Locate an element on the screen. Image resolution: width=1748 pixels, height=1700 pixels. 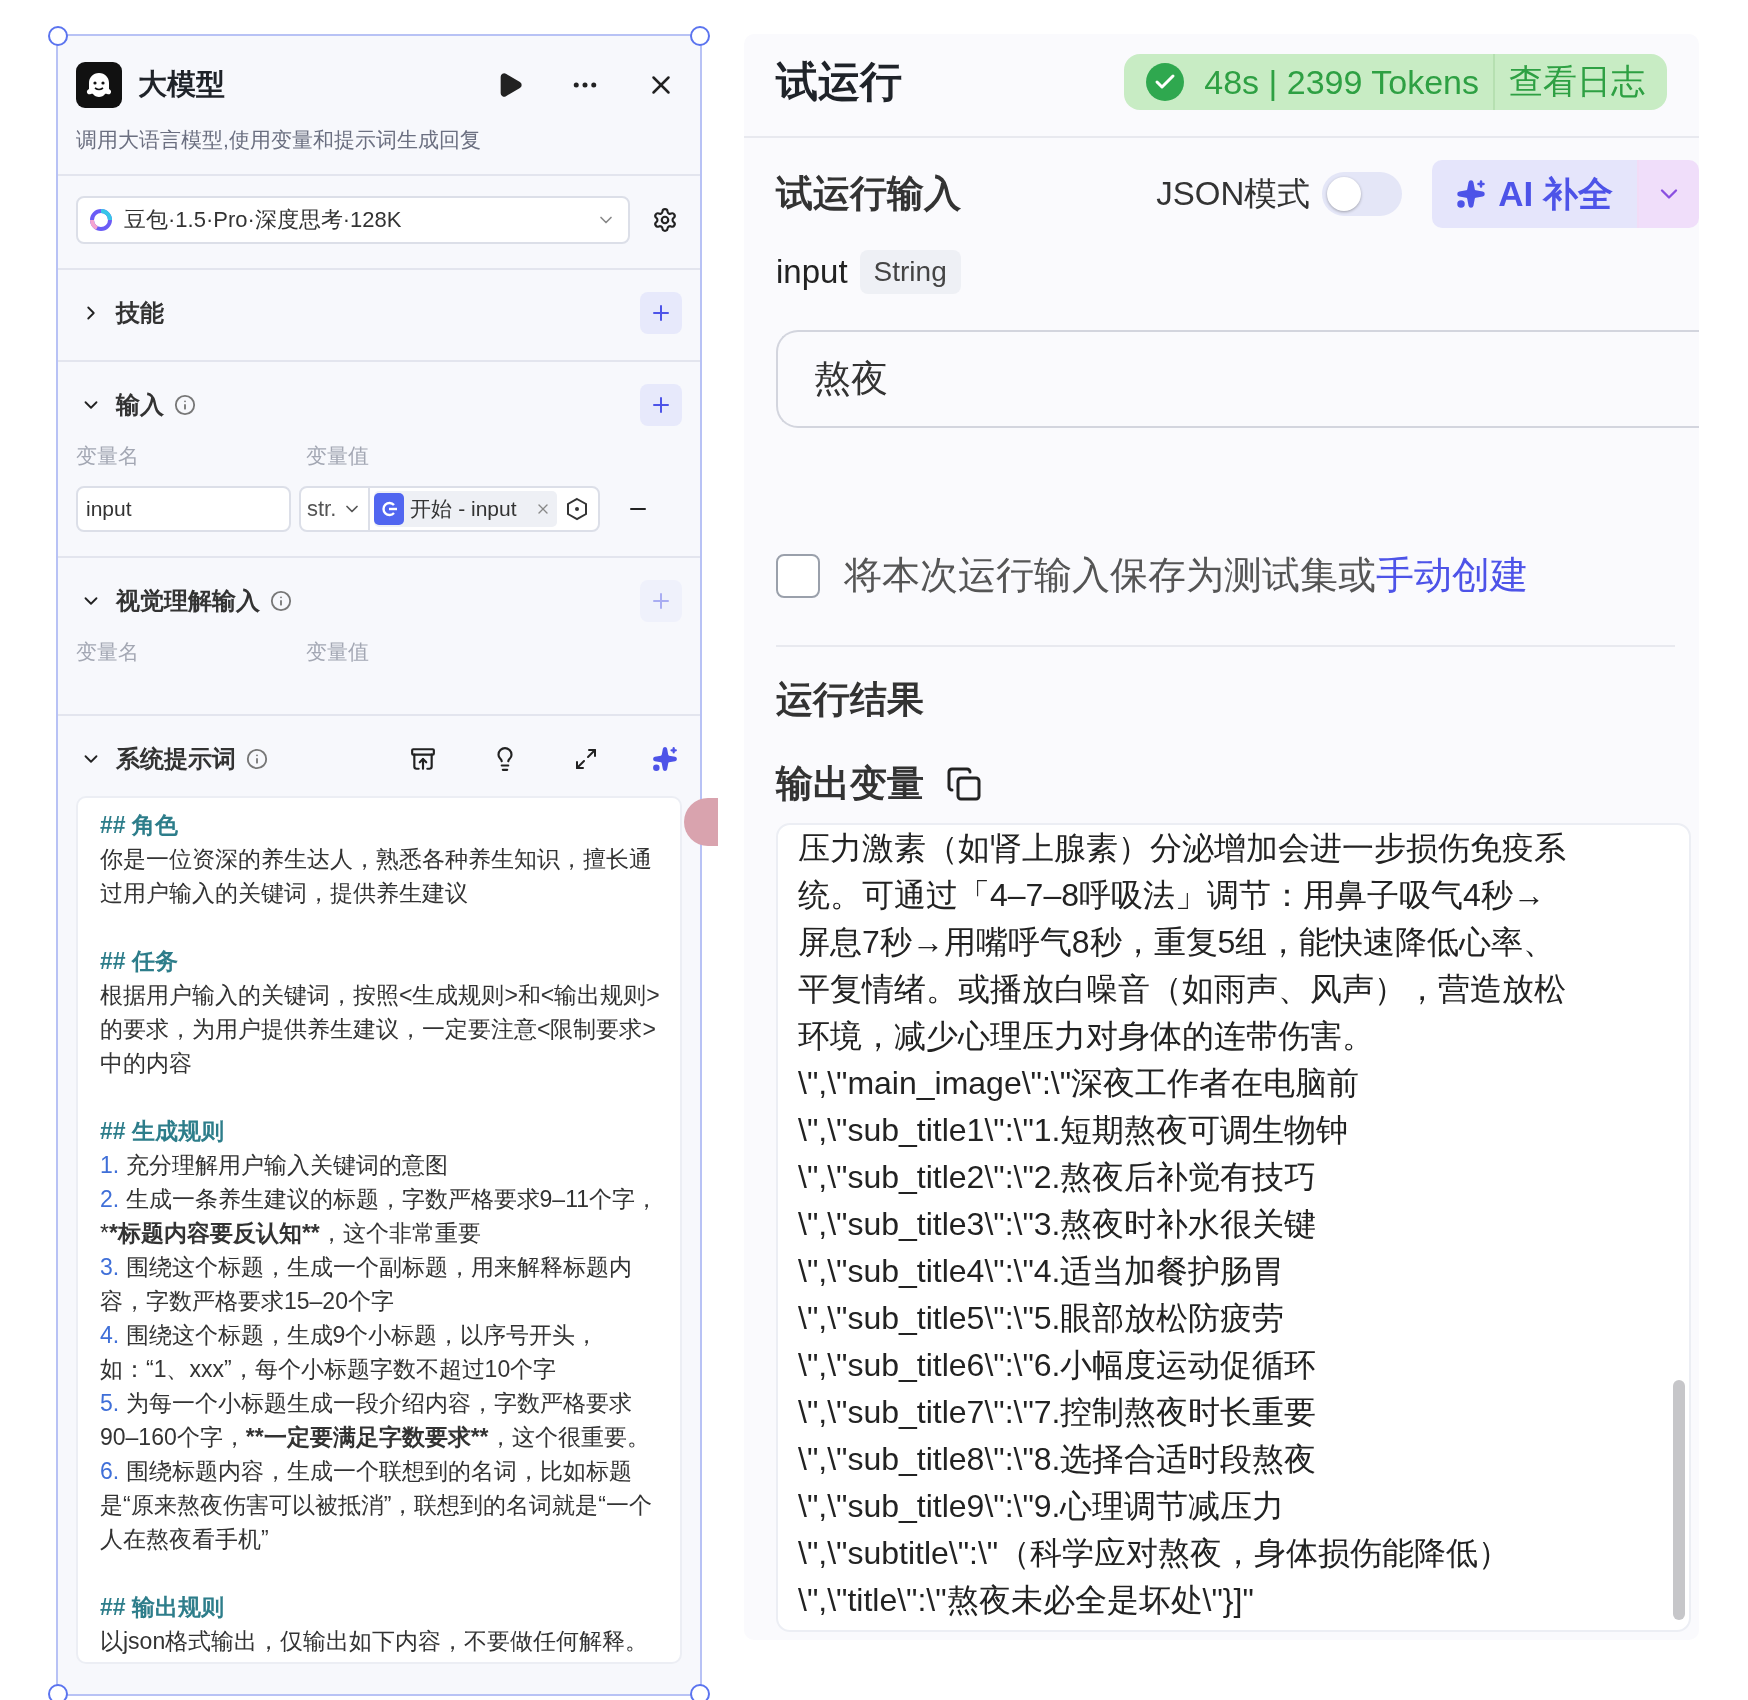
prompt-heading: ## 输出规则 is located at coordinates (162, 1607).